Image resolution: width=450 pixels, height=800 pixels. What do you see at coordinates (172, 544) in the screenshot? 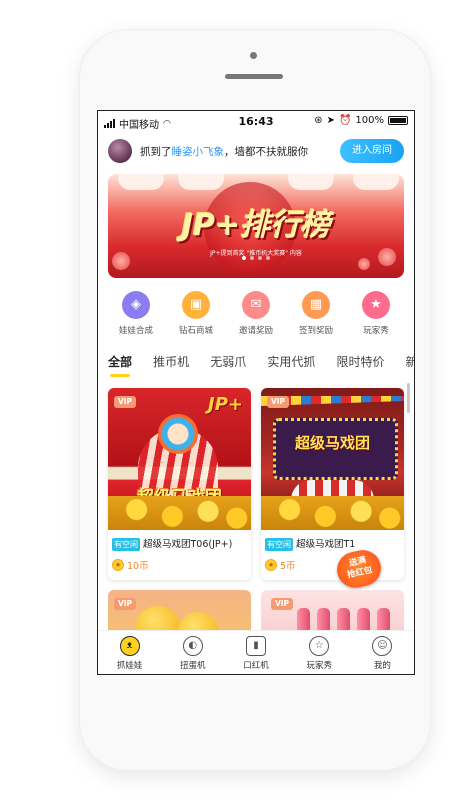
I see `machine-title: 有空闲 超级马戏团T06(JP+)` at bounding box center [172, 544].